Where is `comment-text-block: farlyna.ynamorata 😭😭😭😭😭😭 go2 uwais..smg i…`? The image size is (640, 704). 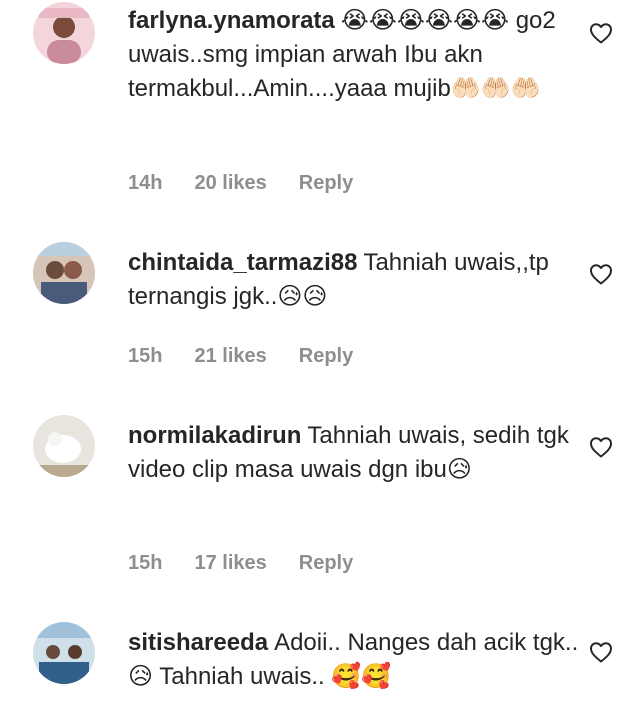 comment-text-block: farlyna.ynamorata 😭😭😭😭😭😭 go2 uwais..smg i… is located at coordinates (354, 55).